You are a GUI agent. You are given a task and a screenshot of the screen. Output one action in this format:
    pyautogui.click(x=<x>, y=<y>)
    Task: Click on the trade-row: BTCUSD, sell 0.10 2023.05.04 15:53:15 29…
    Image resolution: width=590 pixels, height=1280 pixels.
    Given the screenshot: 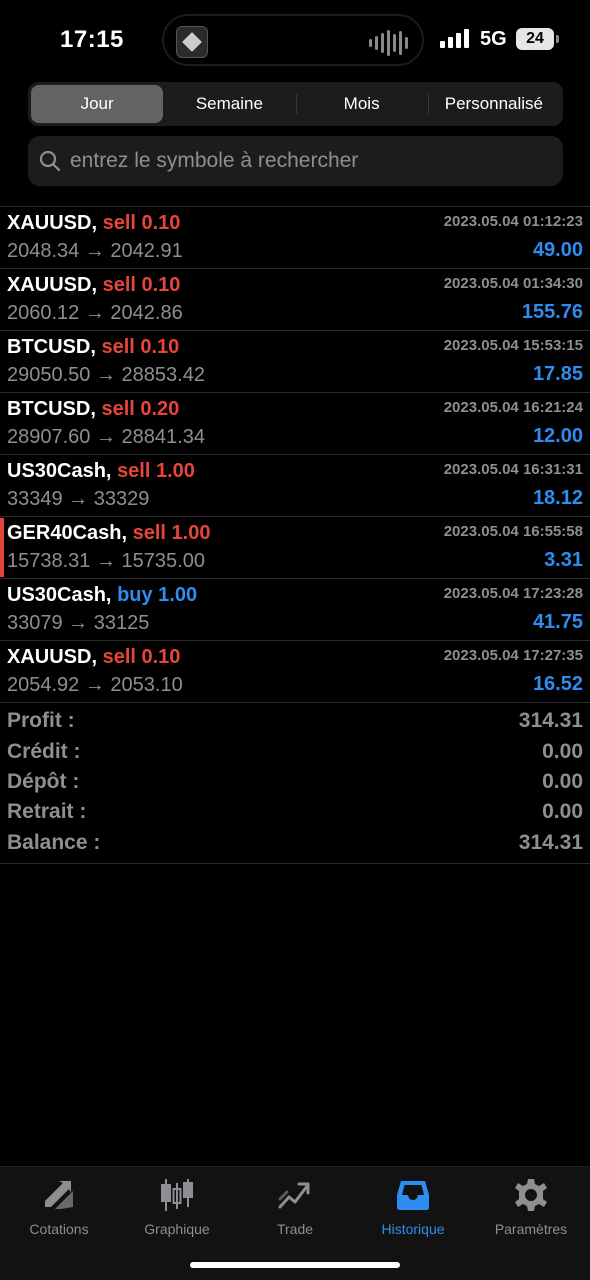 What is the action you would take?
    pyautogui.click(x=295, y=362)
    